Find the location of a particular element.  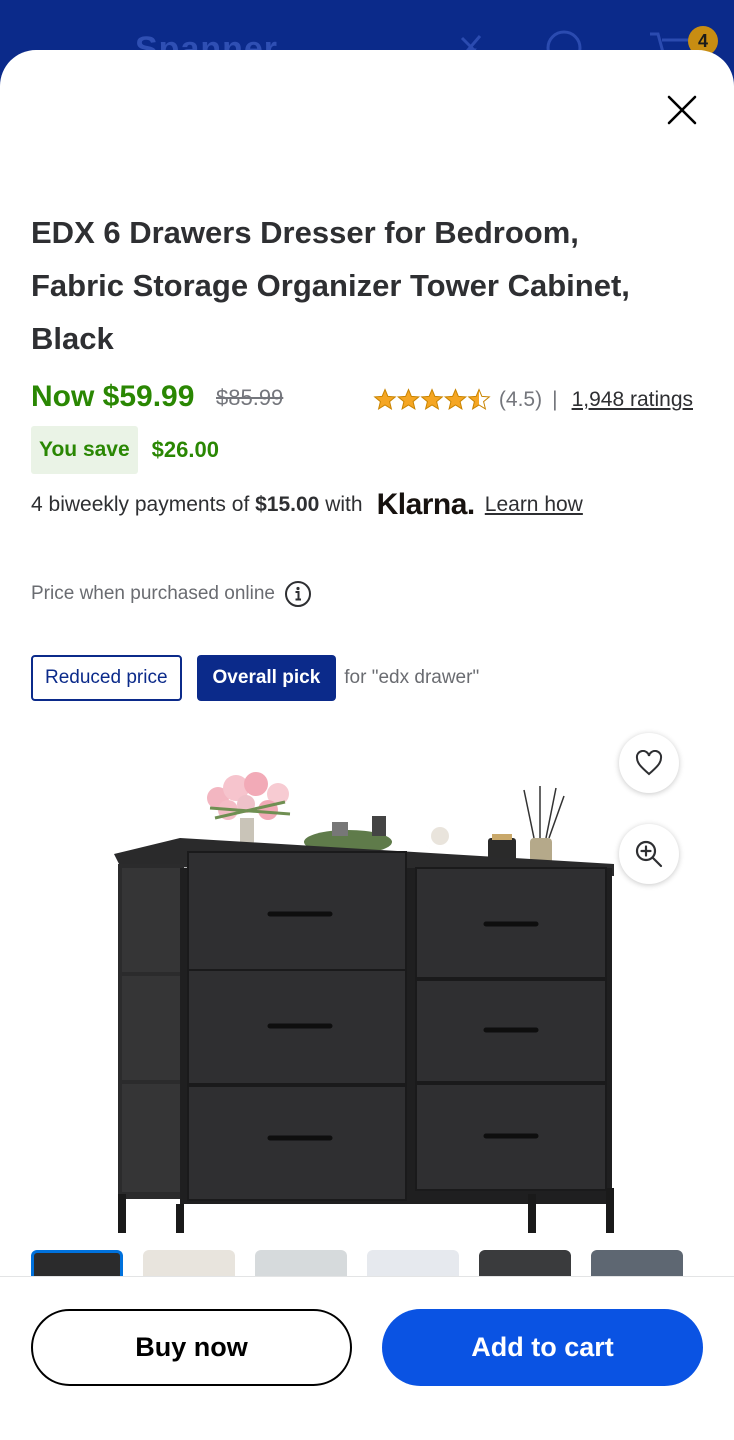

current-price: Now $59.99 is located at coordinates (113, 396).